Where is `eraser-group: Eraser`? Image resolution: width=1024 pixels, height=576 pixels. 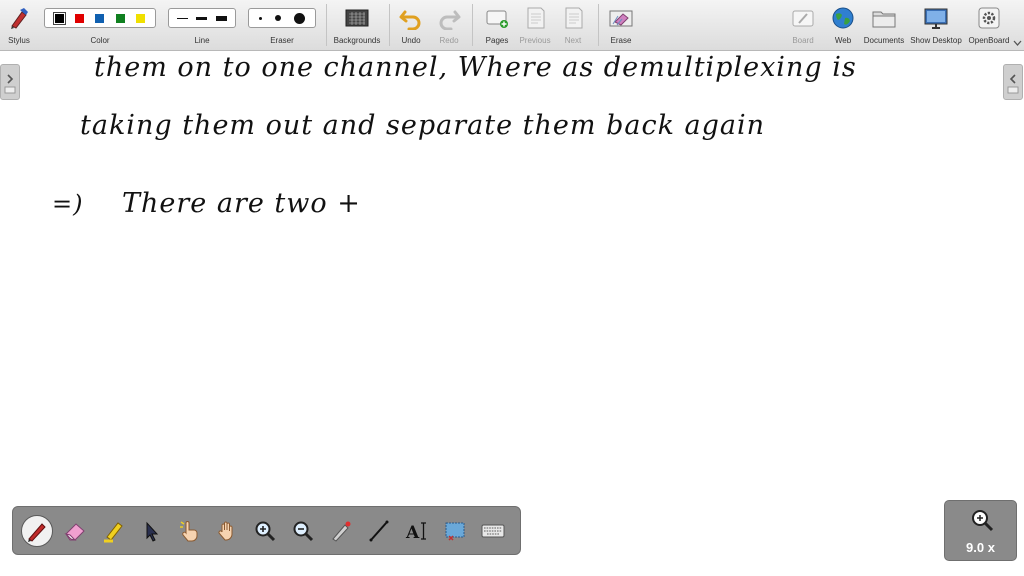
eraser-group: Eraser is located at coordinates (282, 25).